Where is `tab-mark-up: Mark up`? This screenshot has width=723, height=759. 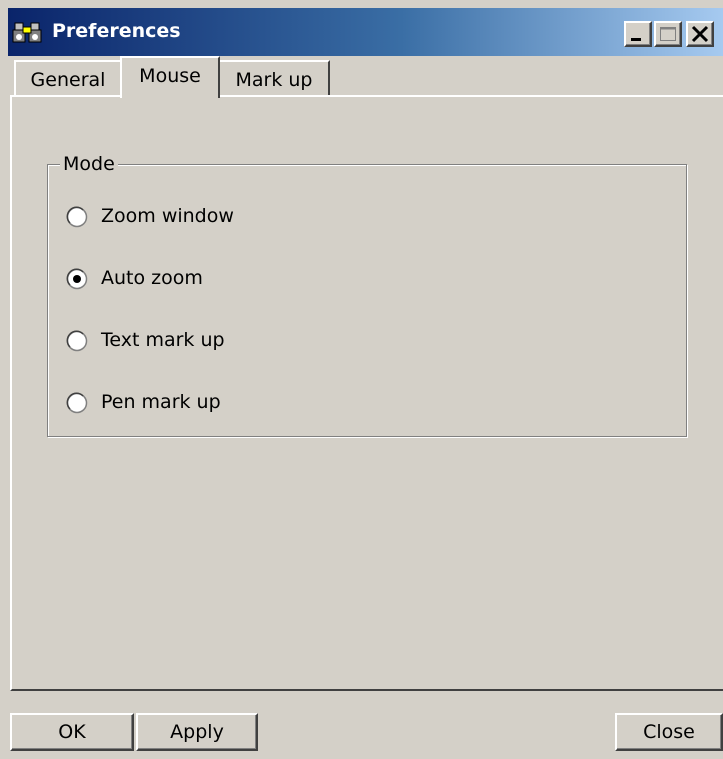 tab-mark-up: Mark up is located at coordinates (274, 78).